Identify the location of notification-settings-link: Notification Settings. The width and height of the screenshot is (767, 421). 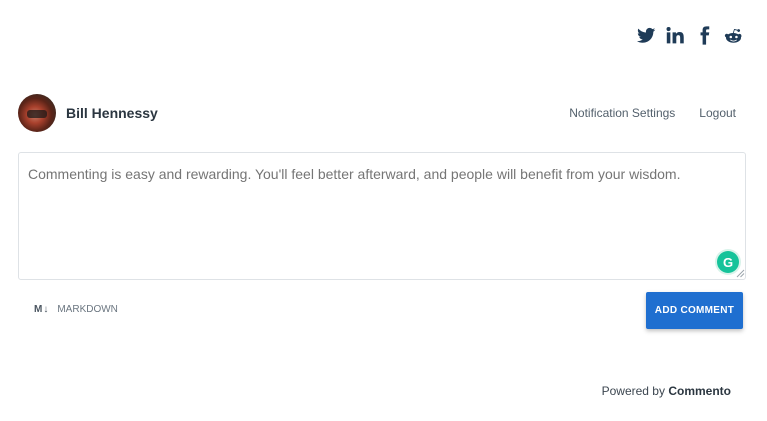
(622, 113).